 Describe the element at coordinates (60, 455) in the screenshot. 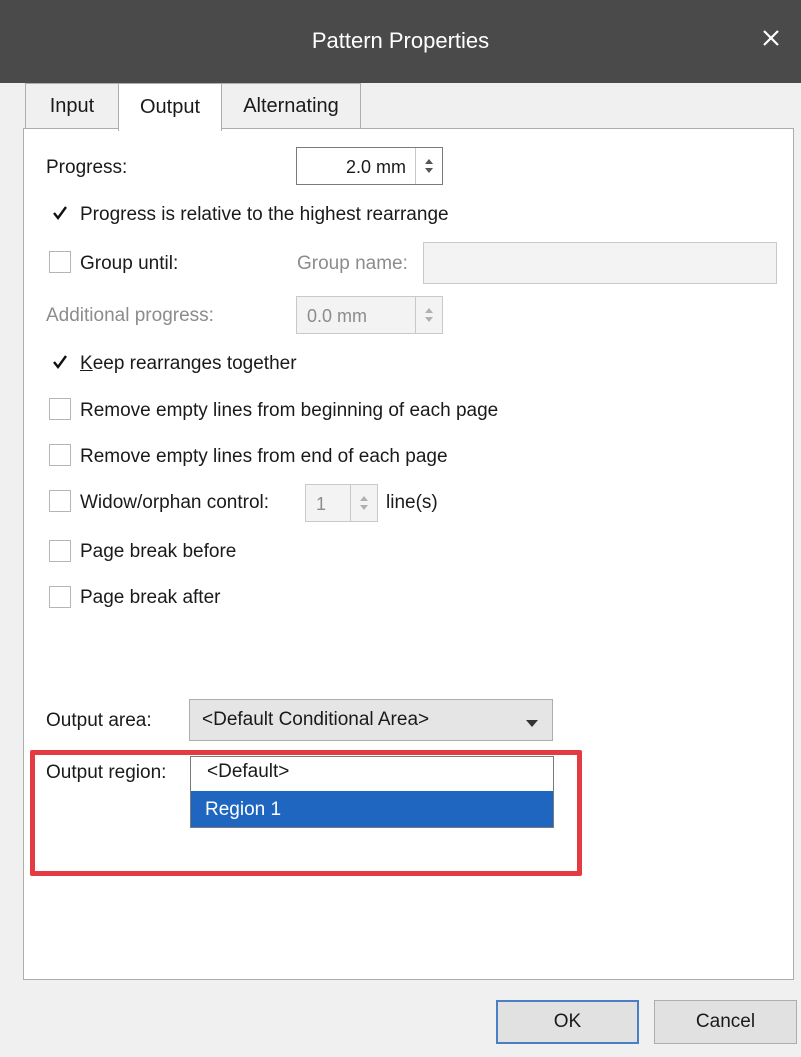

I see `checkbox-remove-end` at that location.